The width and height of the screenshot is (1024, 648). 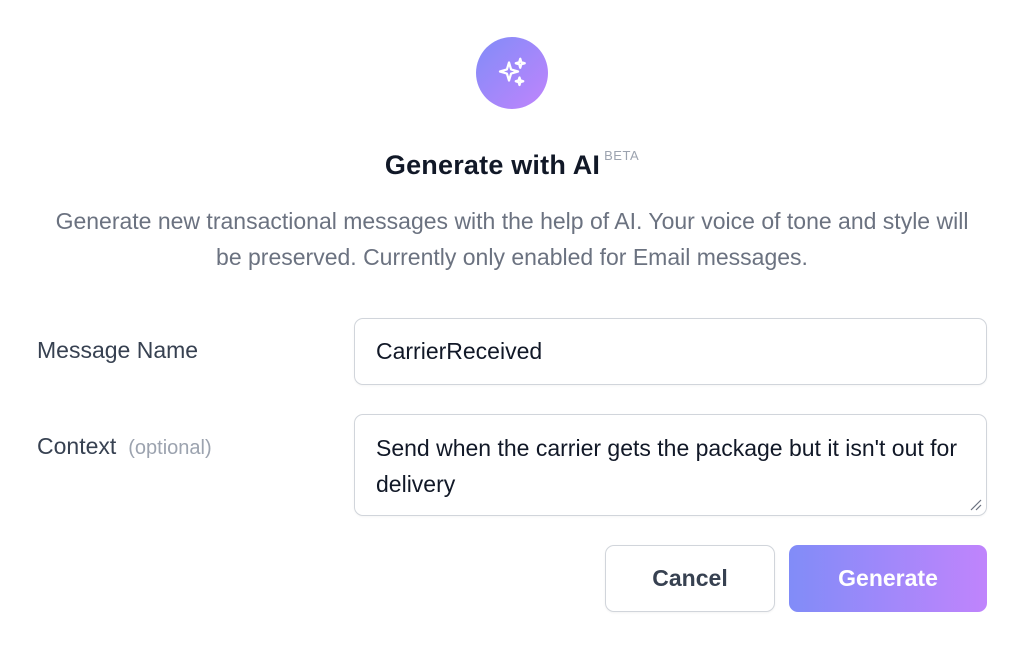 I want to click on beta-badge: BETA, so click(x=622, y=155).